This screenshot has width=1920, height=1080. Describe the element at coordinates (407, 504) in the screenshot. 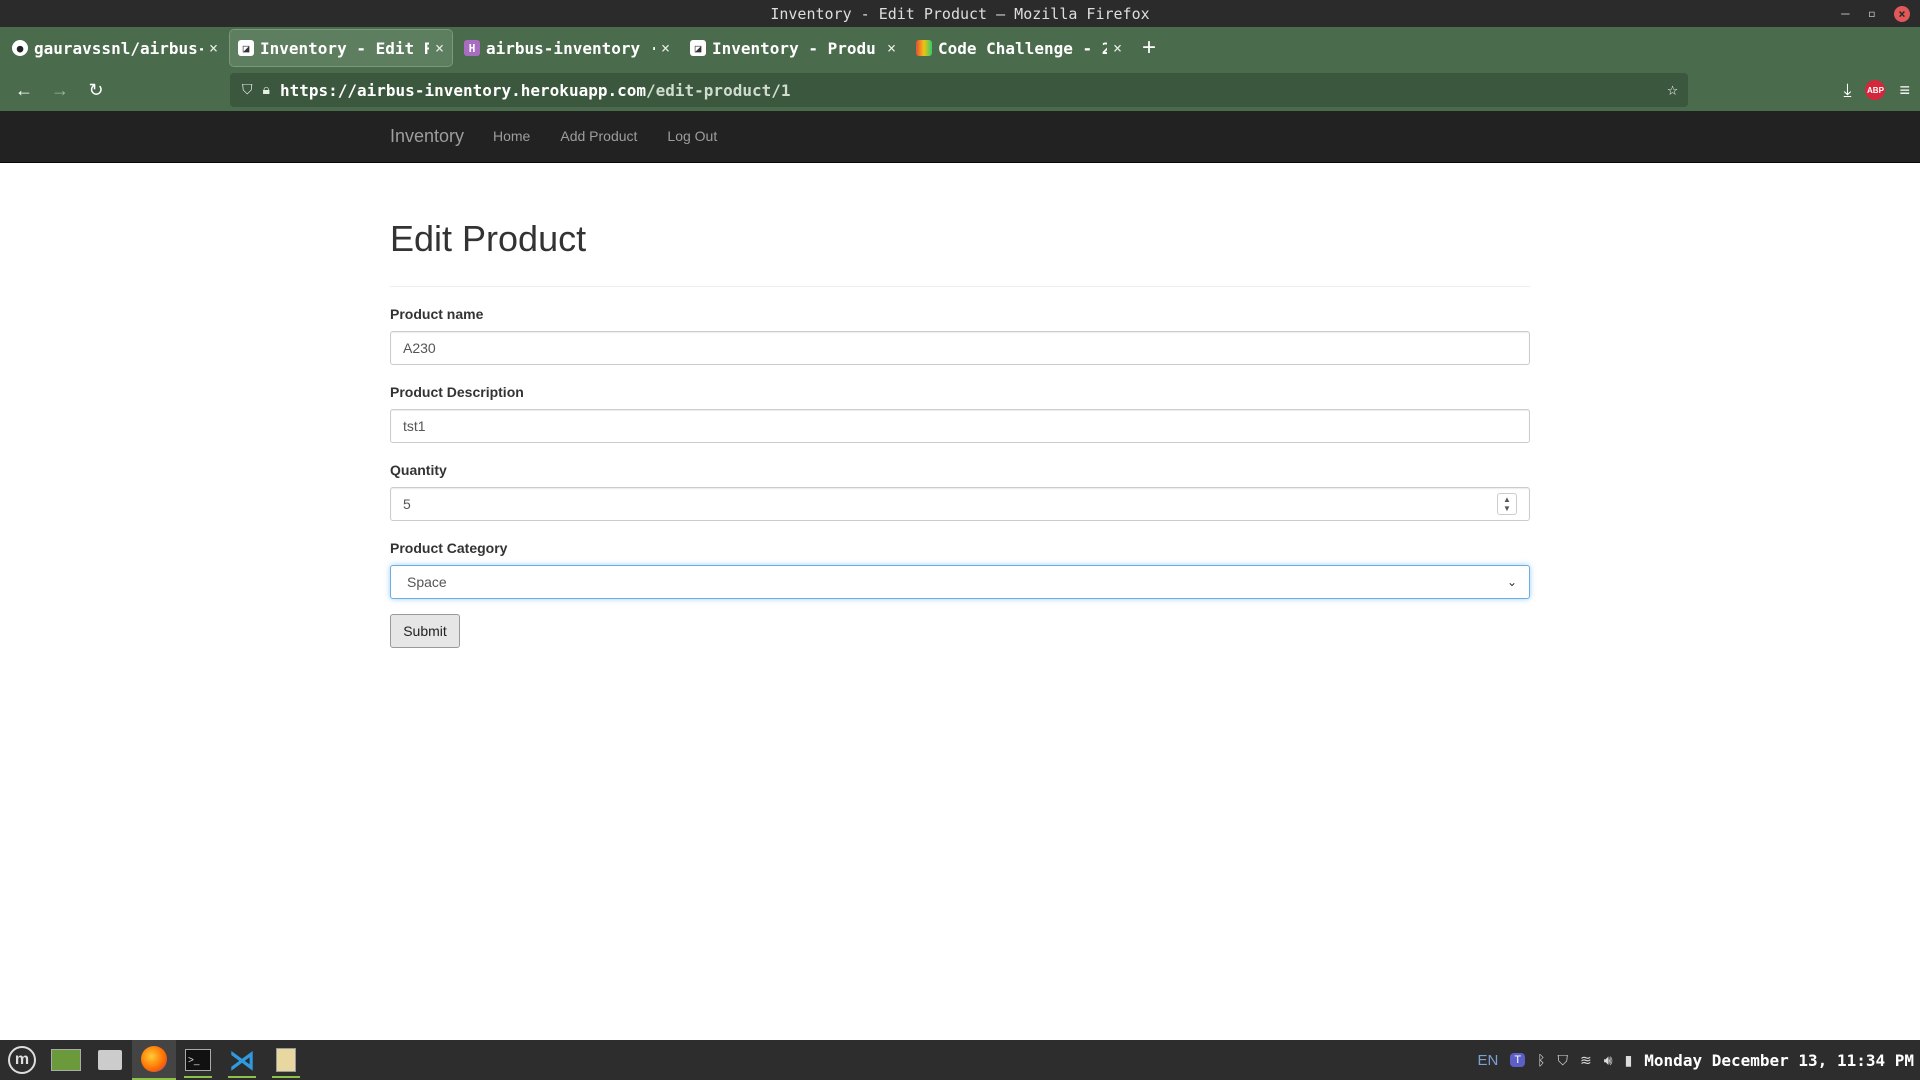

I see `quantity-value: 5` at that location.